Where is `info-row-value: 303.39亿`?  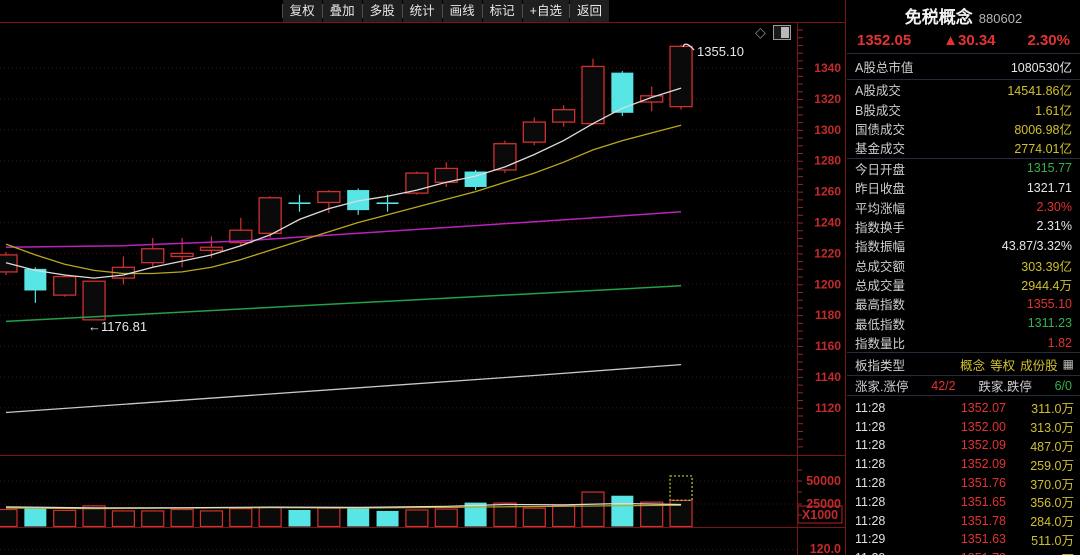
info-row-value: 303.39亿 is located at coordinates (1046, 266).